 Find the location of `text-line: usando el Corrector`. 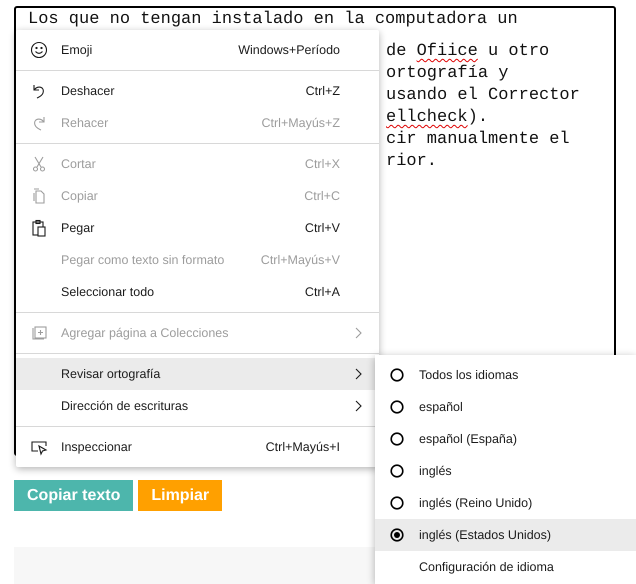

text-line: usando el Corrector is located at coordinates (483, 96).